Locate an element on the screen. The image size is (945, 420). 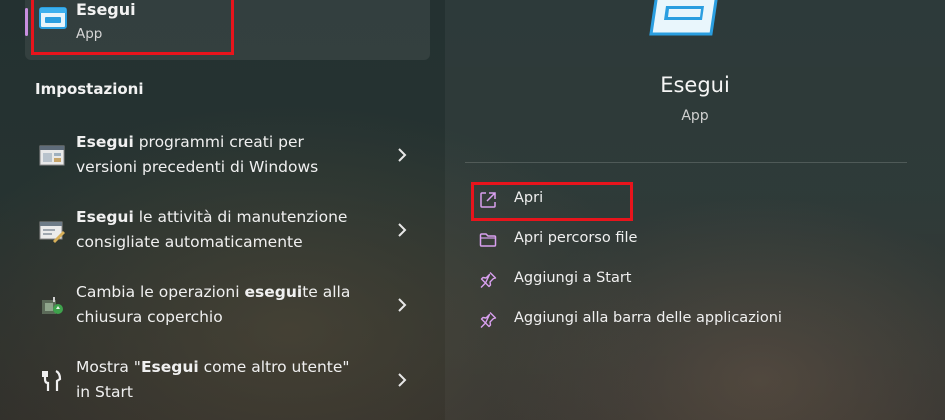
run-as-user-icon is located at coordinates (52, 380).